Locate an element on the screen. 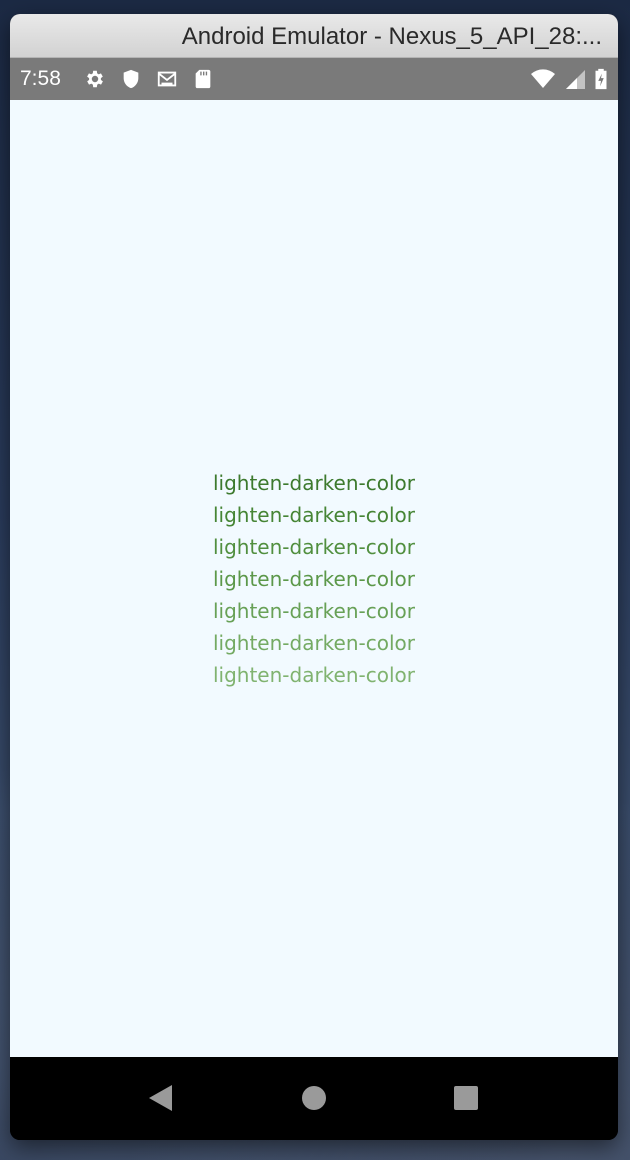  status-time: 7:58 is located at coordinates (40, 78).